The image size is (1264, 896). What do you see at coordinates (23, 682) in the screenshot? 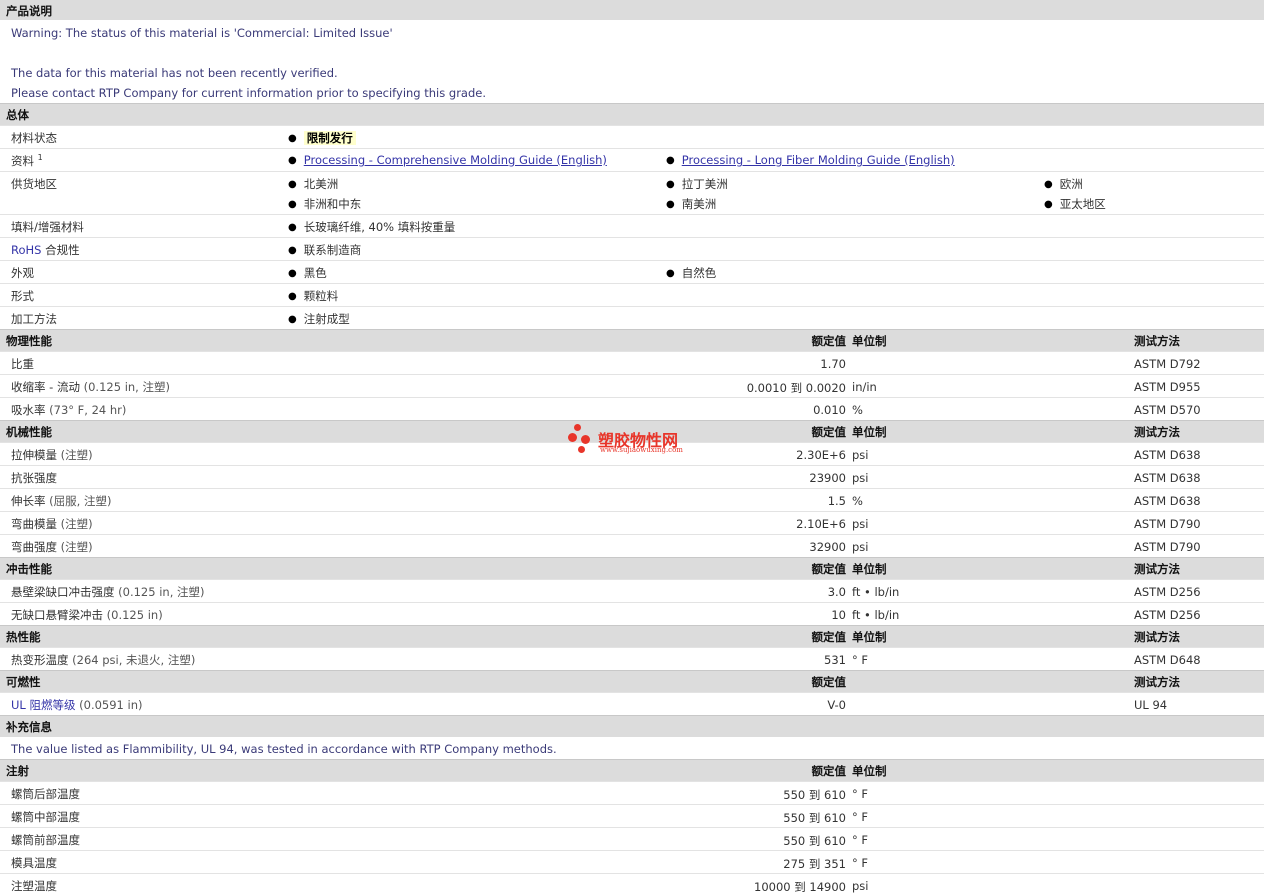
I see `section-title: 可燃性` at bounding box center [23, 682].